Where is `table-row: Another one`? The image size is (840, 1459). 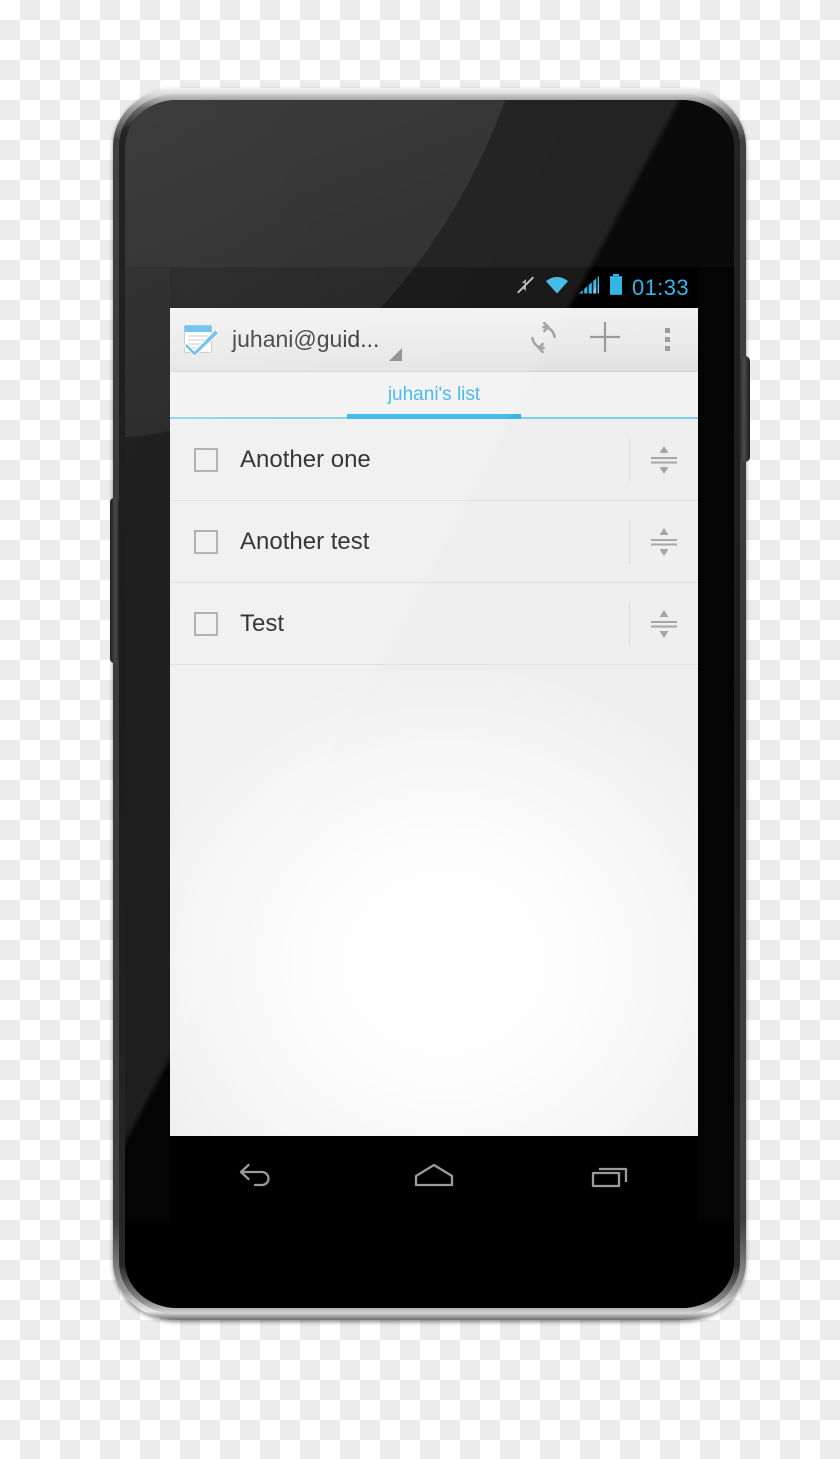
table-row: Another one is located at coordinates (434, 460).